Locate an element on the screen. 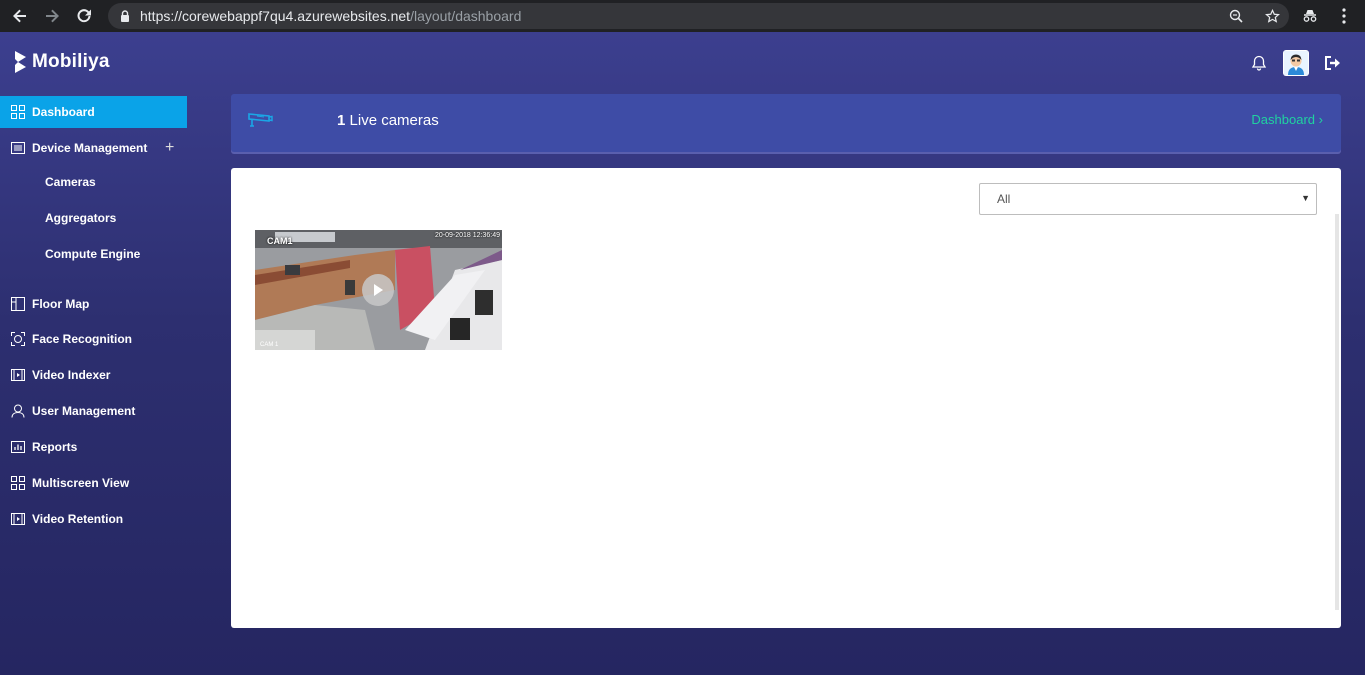 The width and height of the screenshot is (1365, 675). brand-logo: Mobiliya is located at coordinates (62, 62).